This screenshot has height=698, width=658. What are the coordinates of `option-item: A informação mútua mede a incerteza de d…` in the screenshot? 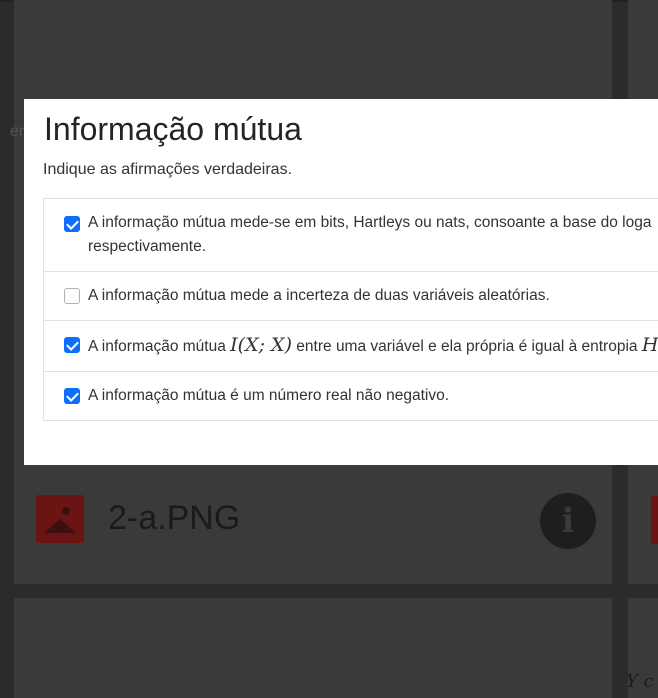 It's located at (351, 296).